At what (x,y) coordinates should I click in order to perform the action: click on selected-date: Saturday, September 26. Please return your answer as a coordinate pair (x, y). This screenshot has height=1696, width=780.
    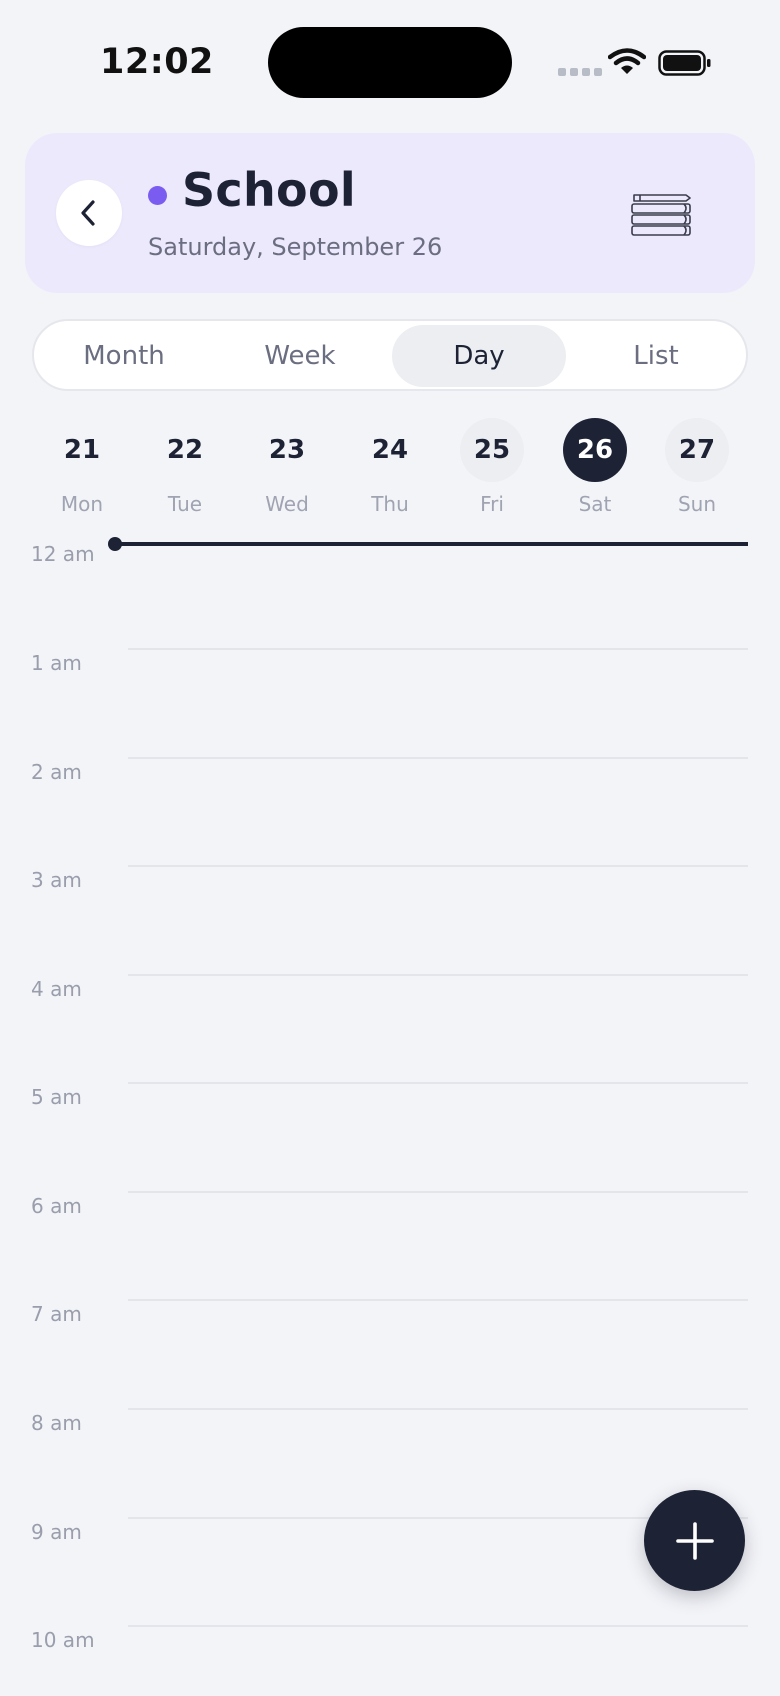
    Looking at the image, I should click on (295, 247).